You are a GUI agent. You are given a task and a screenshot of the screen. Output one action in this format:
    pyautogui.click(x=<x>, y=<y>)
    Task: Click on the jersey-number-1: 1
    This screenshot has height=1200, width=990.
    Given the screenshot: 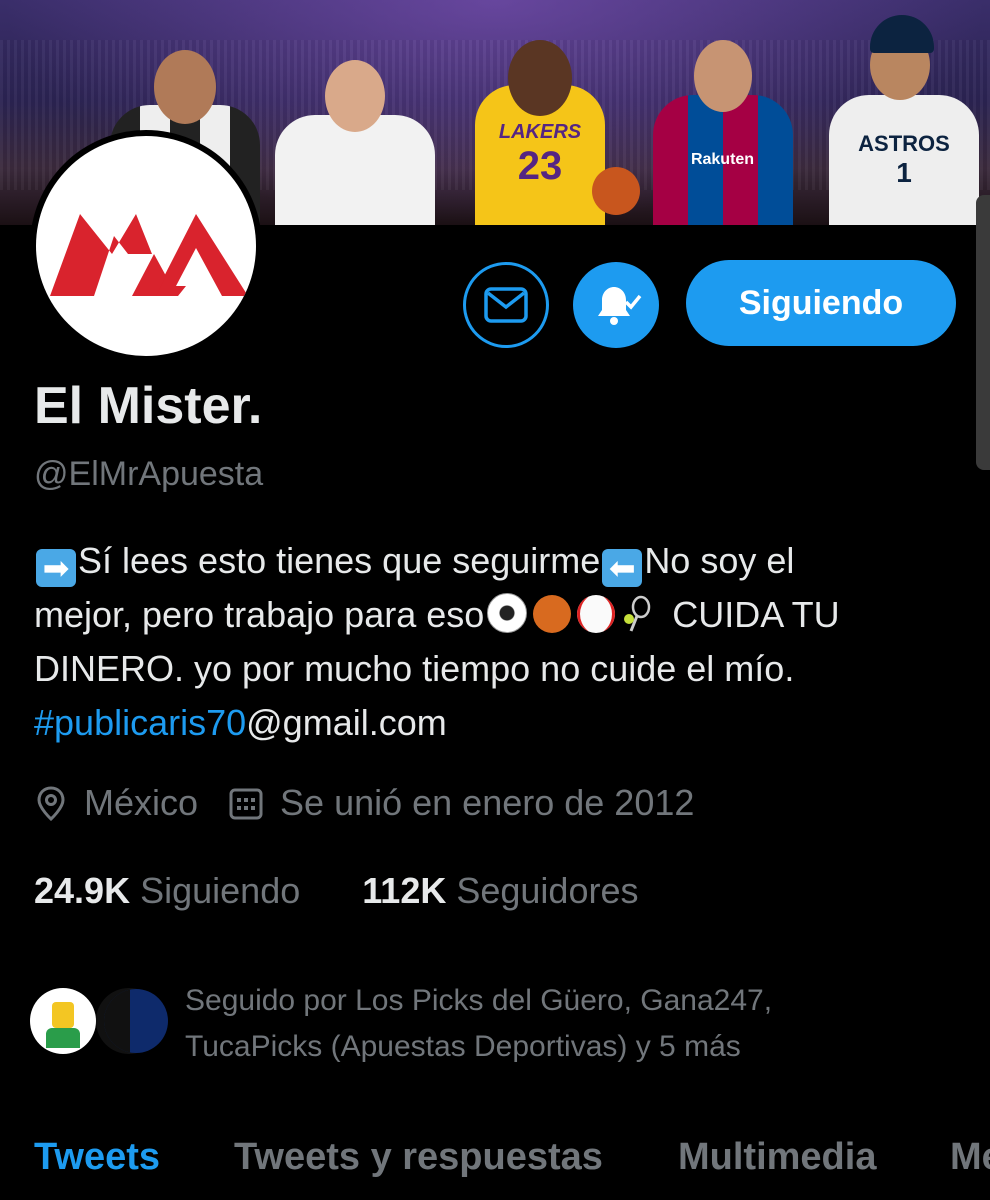 What is the action you would take?
    pyautogui.click(x=904, y=172)
    